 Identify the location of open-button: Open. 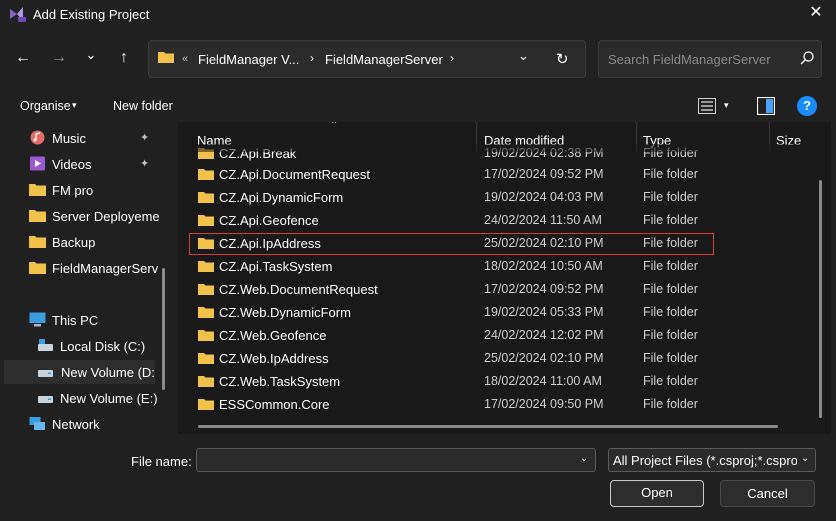
(657, 493).